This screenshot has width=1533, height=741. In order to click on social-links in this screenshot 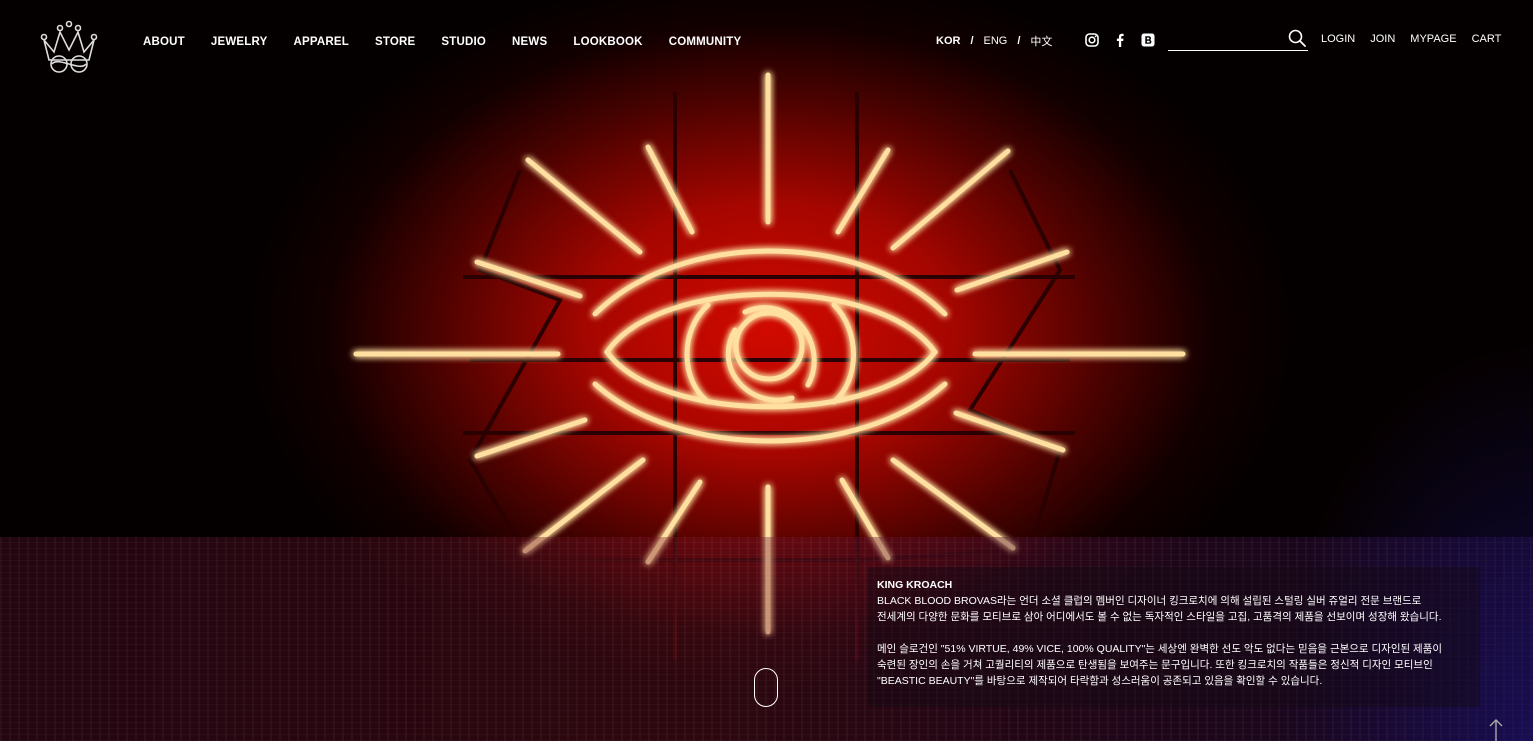, I will do `click(1120, 40)`.